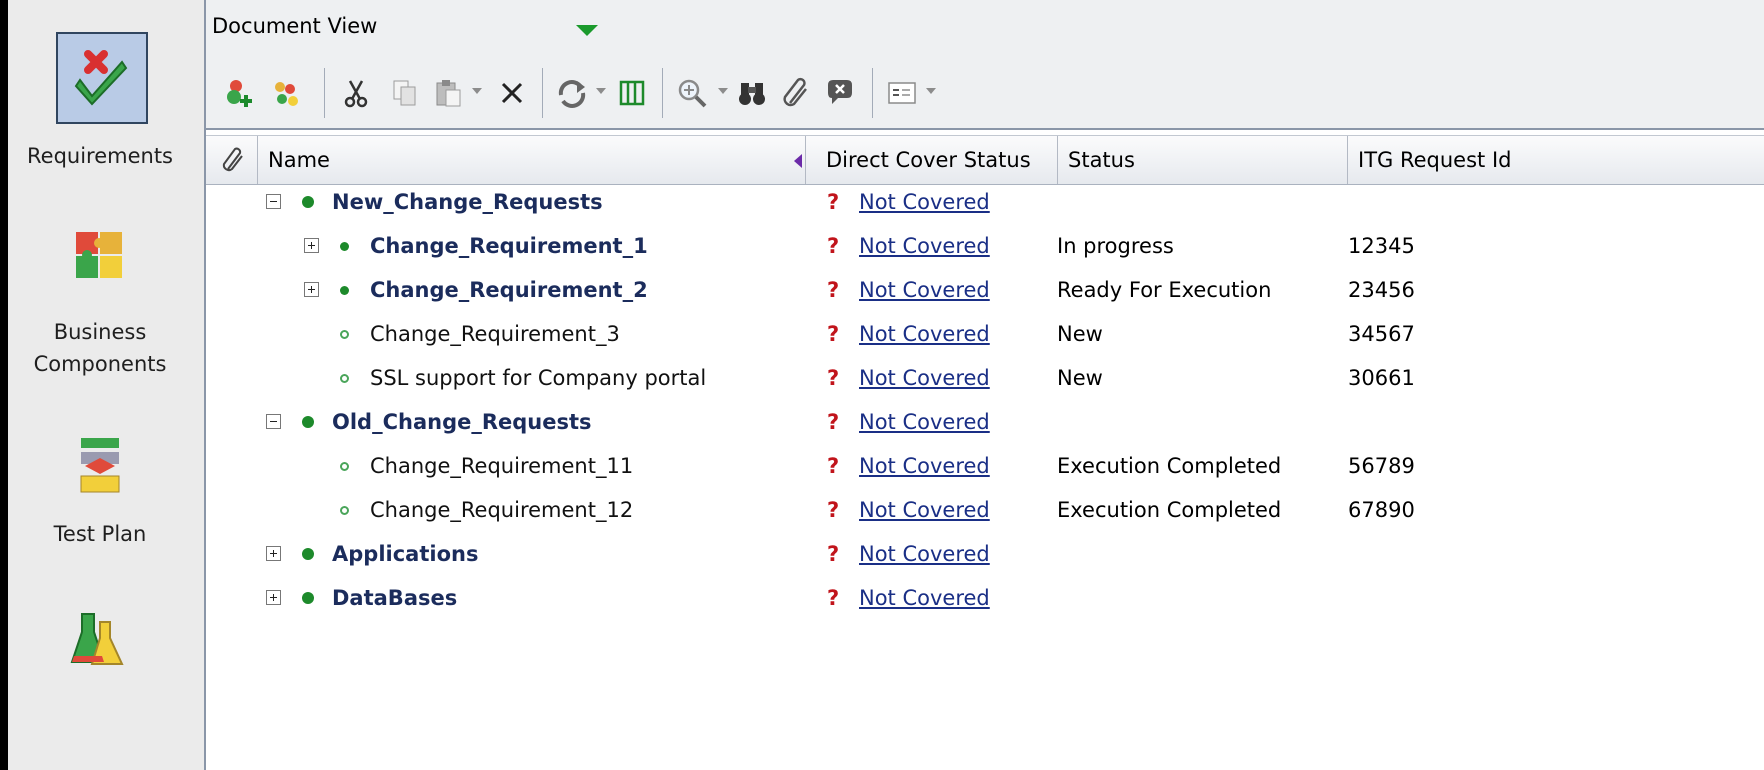 The height and width of the screenshot is (770, 1764). What do you see at coordinates (1556, 160) in the screenshot?
I see `column-header-itg-request-id: ITG Request Id` at bounding box center [1556, 160].